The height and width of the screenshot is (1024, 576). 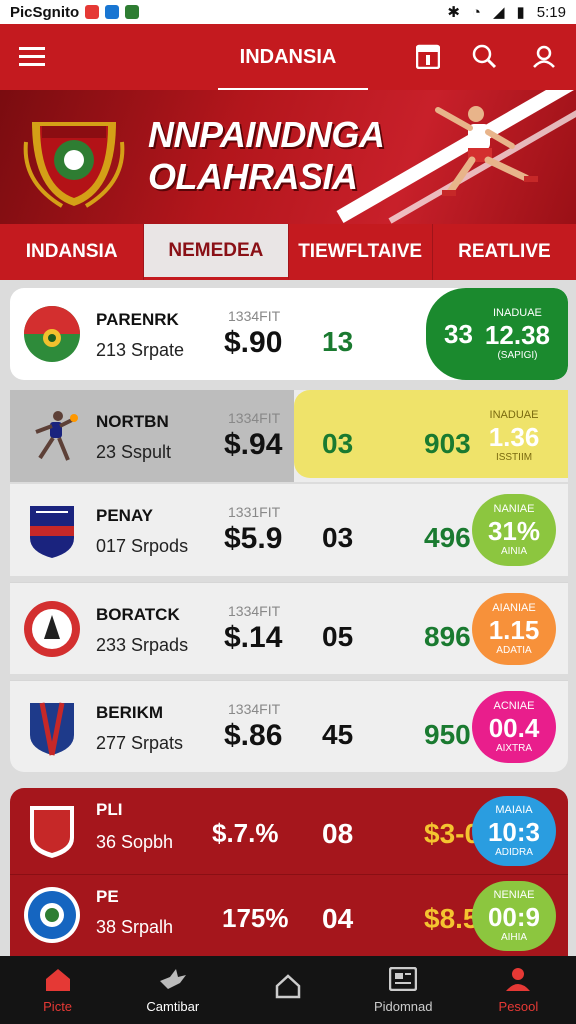 What do you see at coordinates (514, 650) in the screenshot?
I see `odds-sub: ADATIA` at bounding box center [514, 650].